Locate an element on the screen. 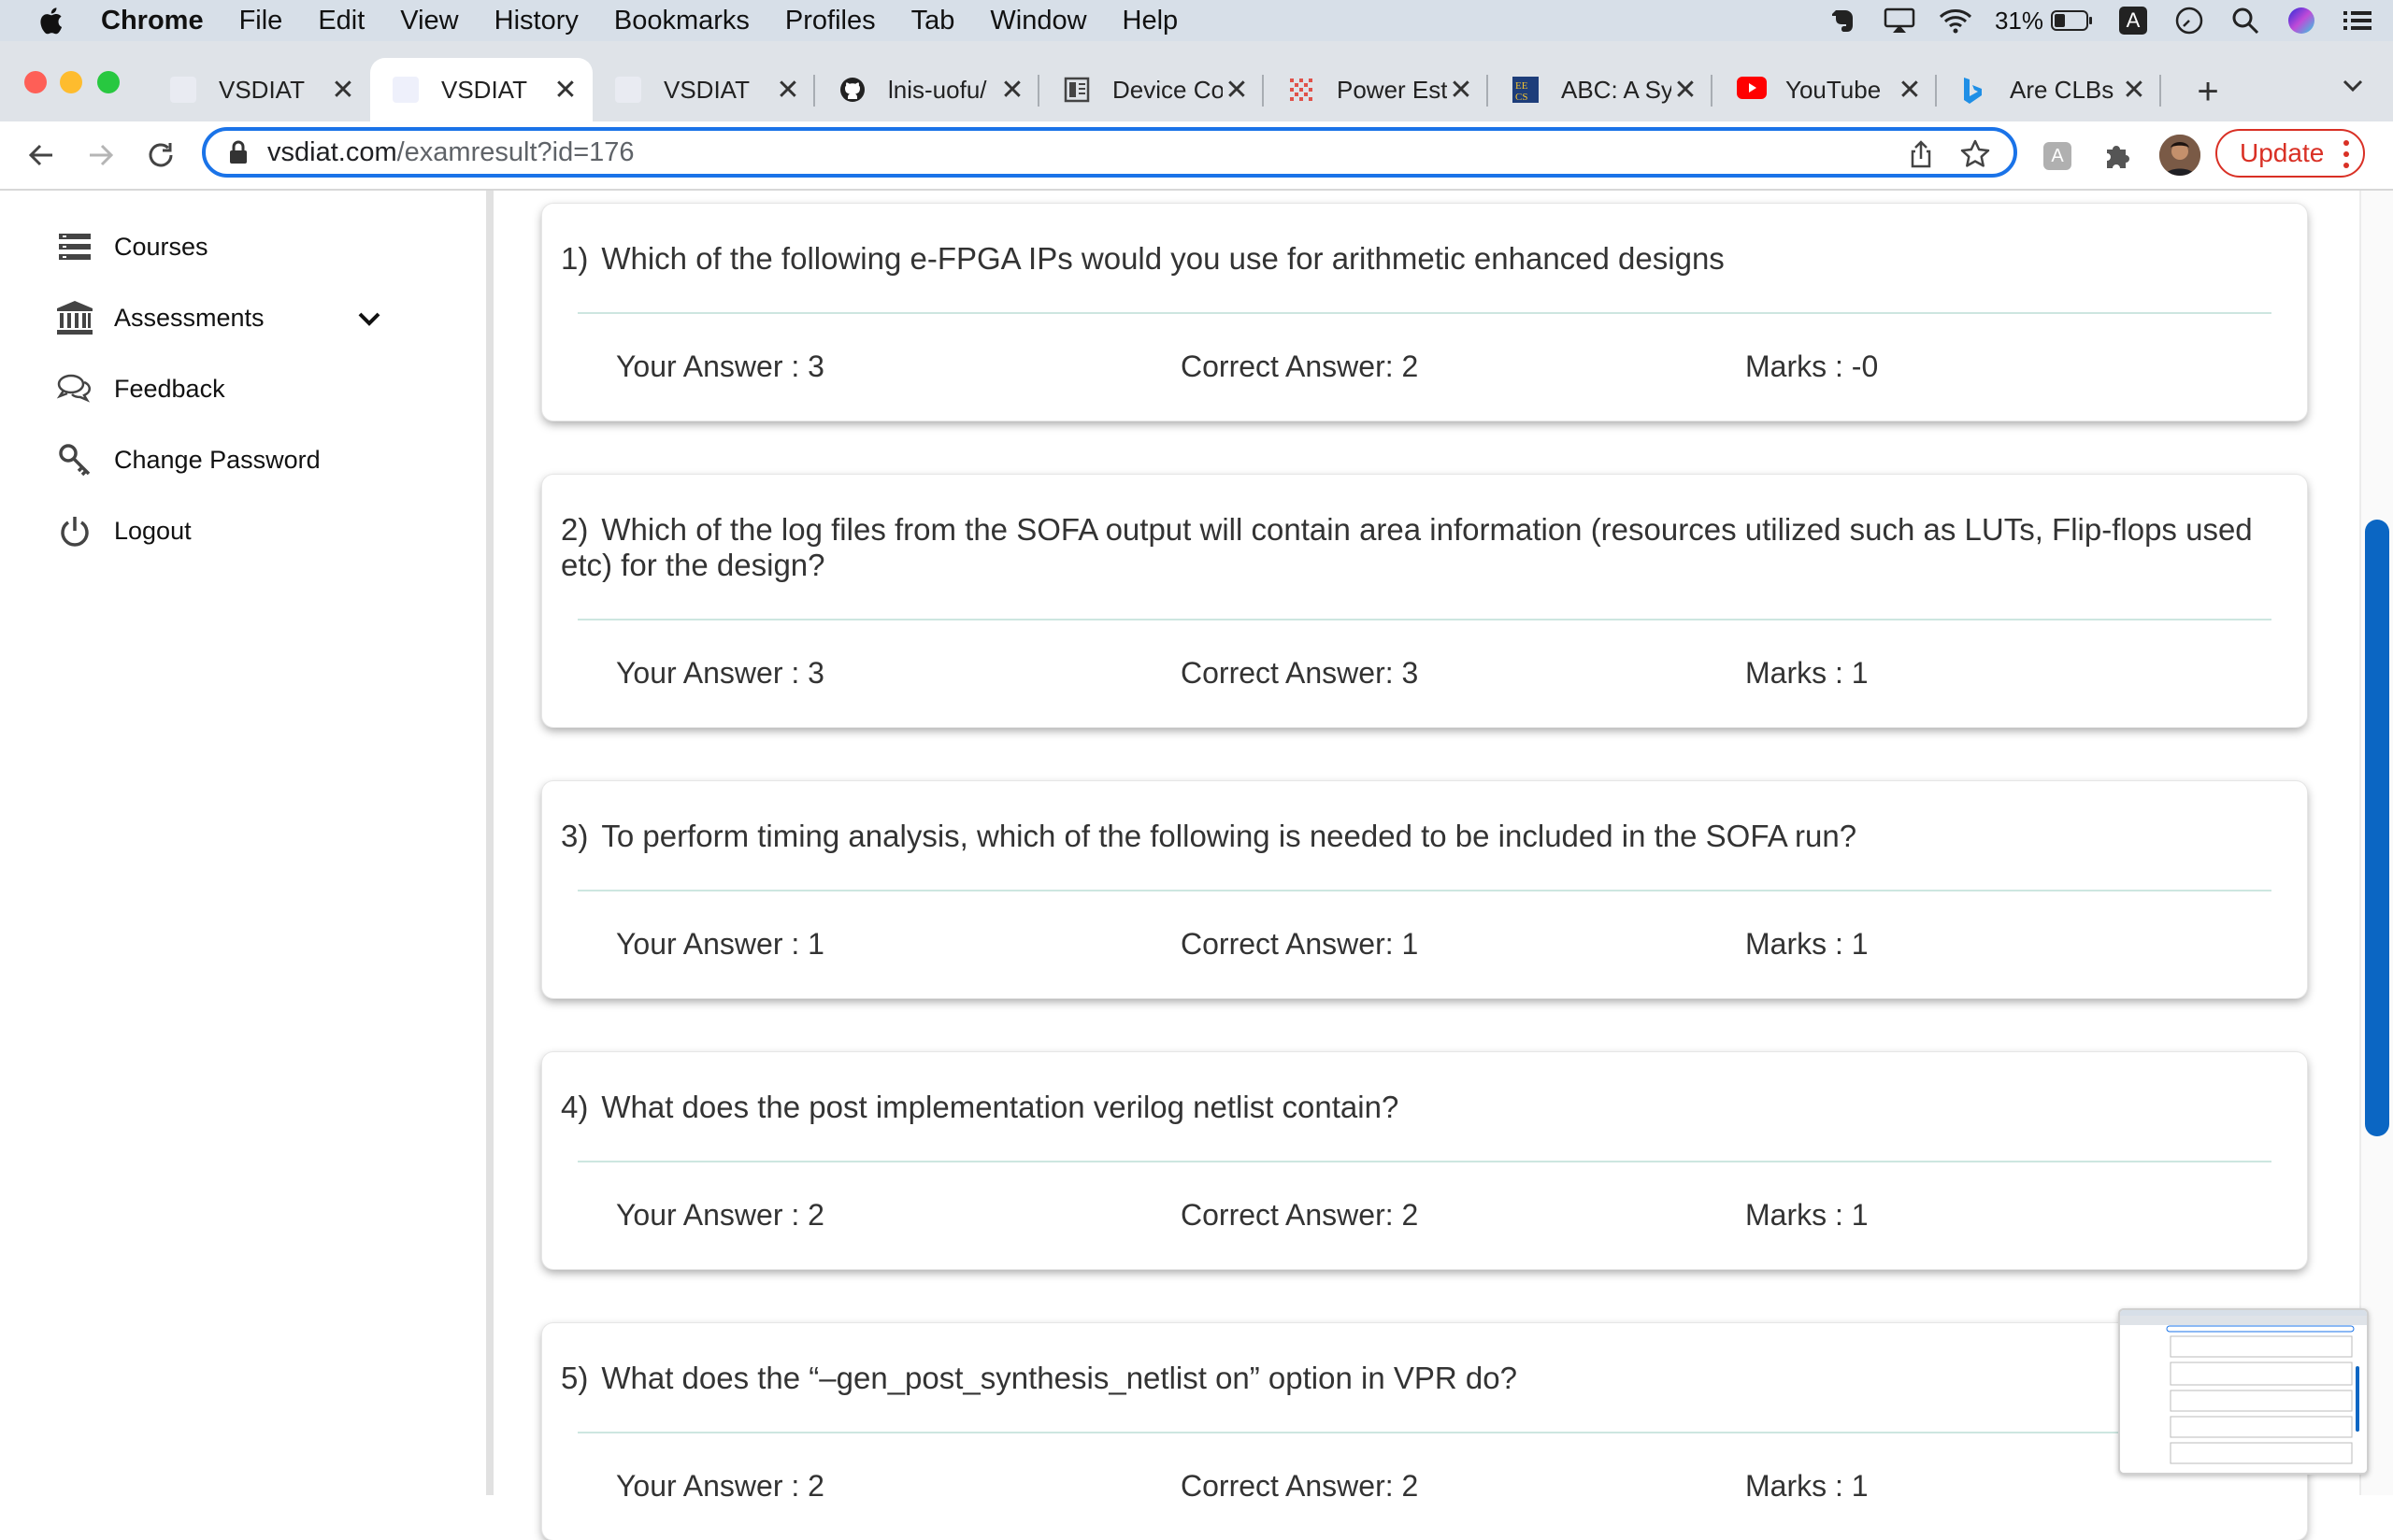  url-host: vsdiat.com is located at coordinates (332, 151).